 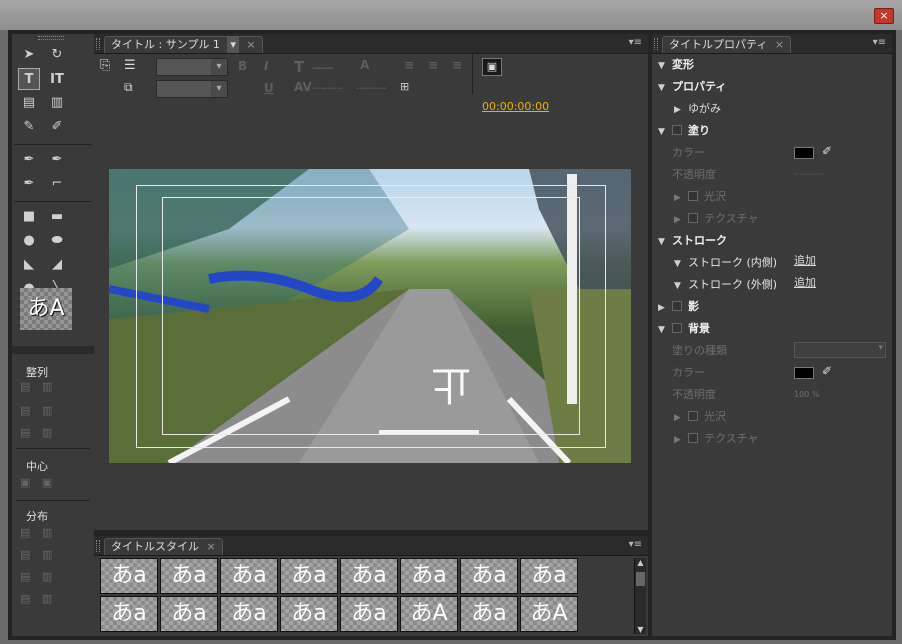 I want to click on area-type-tool-icon: ▤, so click(x=29, y=103).